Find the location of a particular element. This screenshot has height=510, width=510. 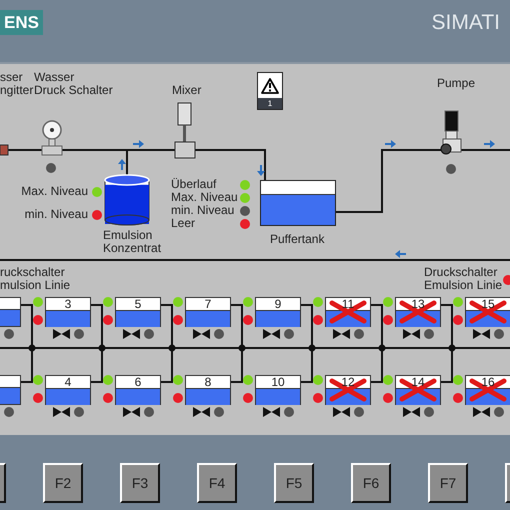

tank-number: 10 is located at coordinates (278, 382).